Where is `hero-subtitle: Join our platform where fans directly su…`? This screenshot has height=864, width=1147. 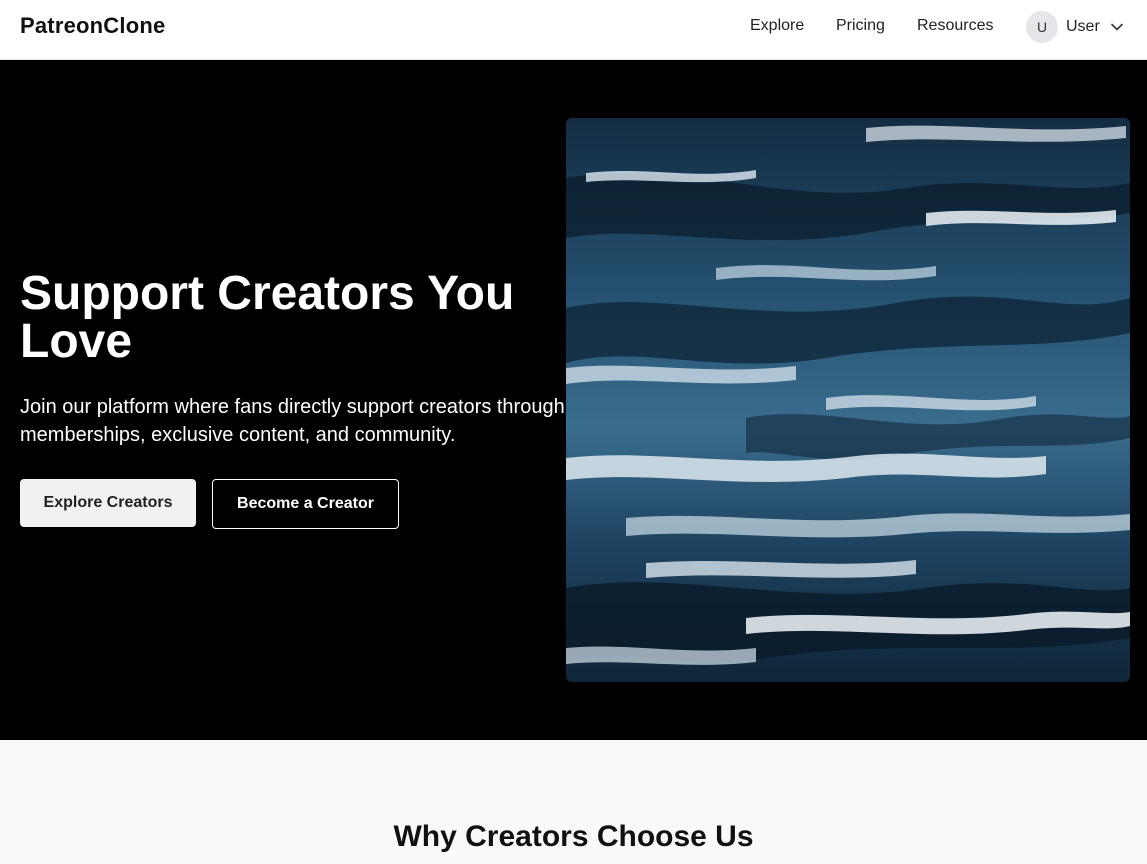 hero-subtitle: Join our platform where fans directly su… is located at coordinates (292, 421).